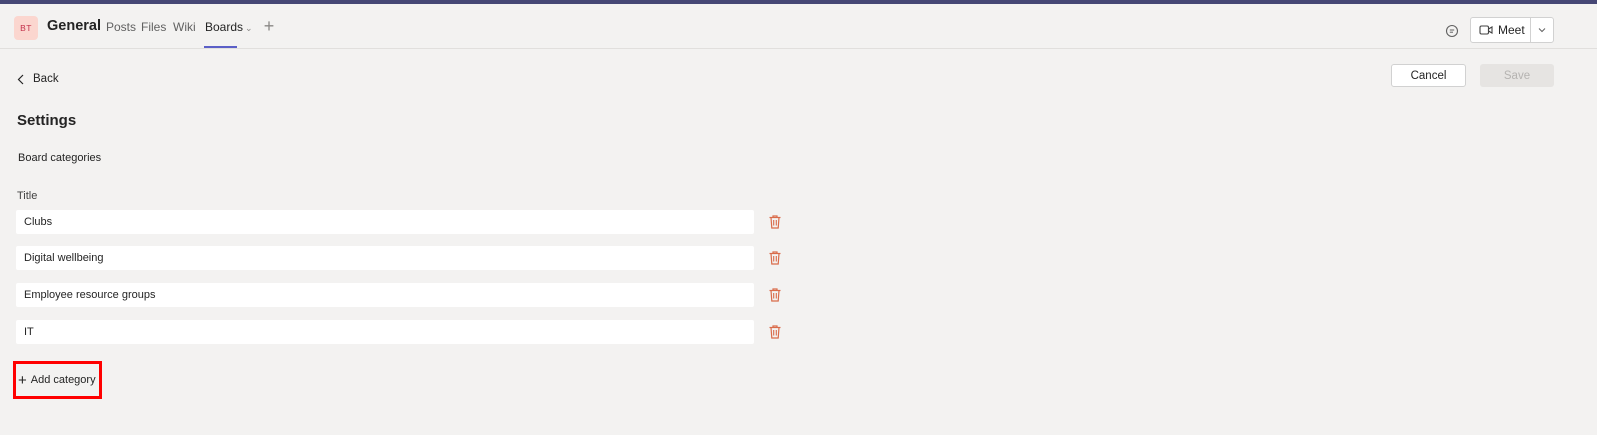 The height and width of the screenshot is (435, 1597). Describe the element at coordinates (121, 27) in the screenshot. I see `tab-posts: Posts` at that location.